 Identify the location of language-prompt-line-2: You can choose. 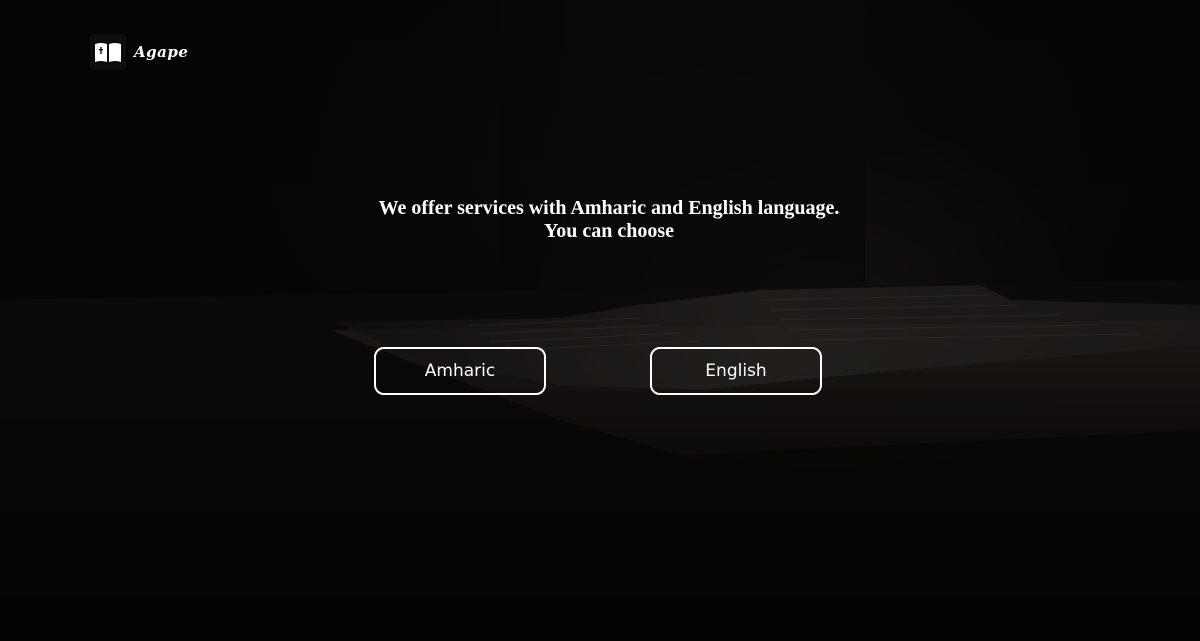
(608, 231).